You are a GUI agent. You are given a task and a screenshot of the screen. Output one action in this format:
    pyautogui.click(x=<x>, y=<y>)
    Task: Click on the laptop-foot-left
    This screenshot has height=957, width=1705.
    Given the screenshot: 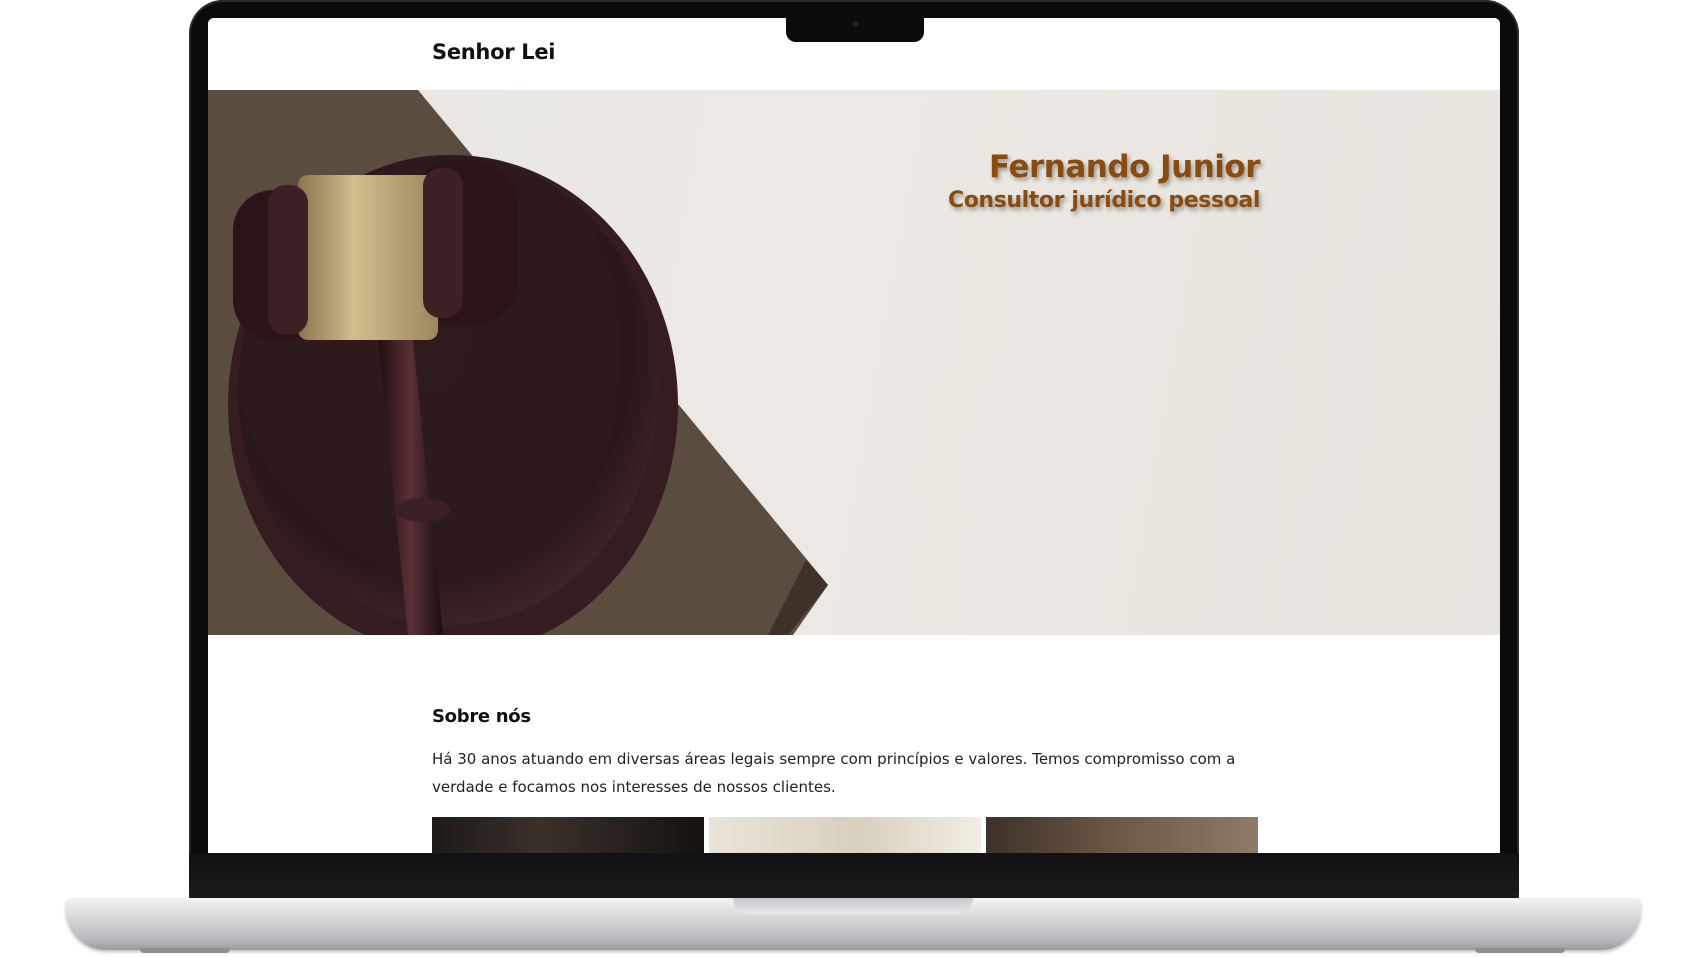 What is the action you would take?
    pyautogui.click(x=185, y=950)
    